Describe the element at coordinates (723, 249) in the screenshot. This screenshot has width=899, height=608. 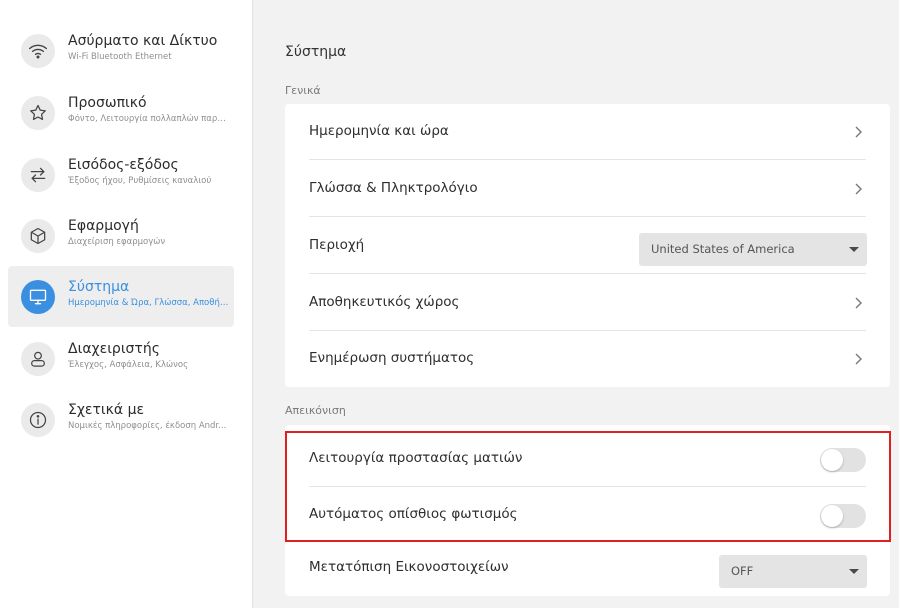
I see `region-select-value: United States of America` at that location.